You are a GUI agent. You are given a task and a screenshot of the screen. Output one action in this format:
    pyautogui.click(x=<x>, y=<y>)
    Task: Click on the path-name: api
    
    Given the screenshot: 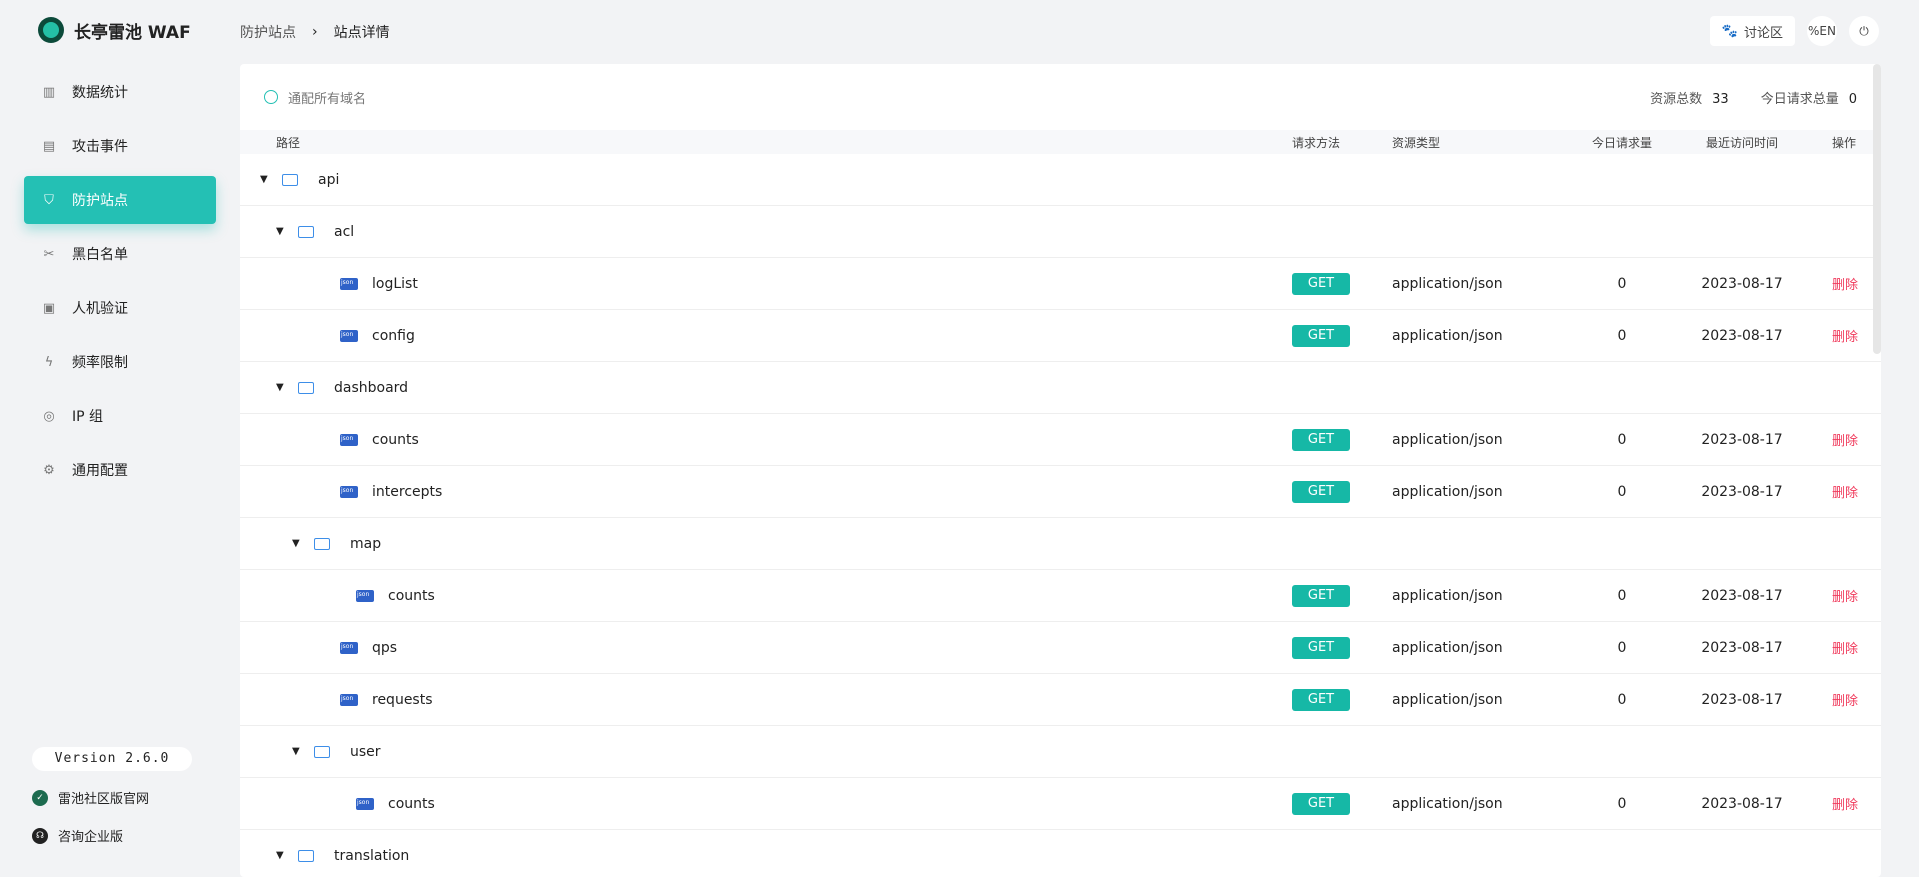 What is the action you would take?
    pyautogui.click(x=329, y=179)
    